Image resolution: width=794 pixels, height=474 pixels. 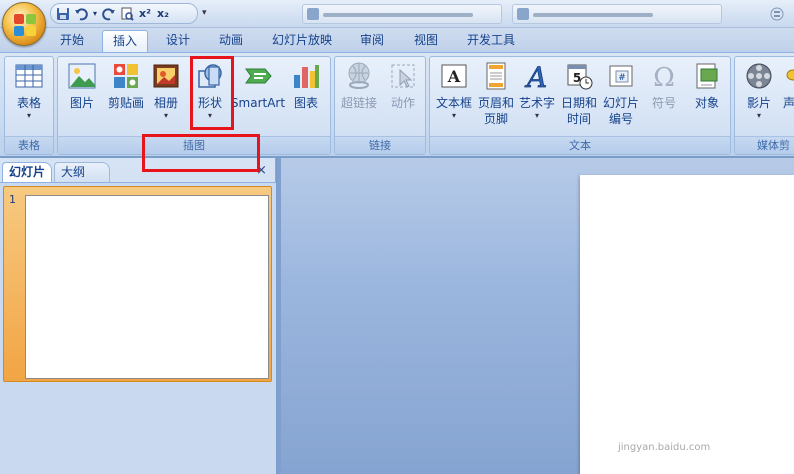 What do you see at coordinates (580, 145) in the screenshot?
I see `group-label-text: 文本` at bounding box center [580, 145].